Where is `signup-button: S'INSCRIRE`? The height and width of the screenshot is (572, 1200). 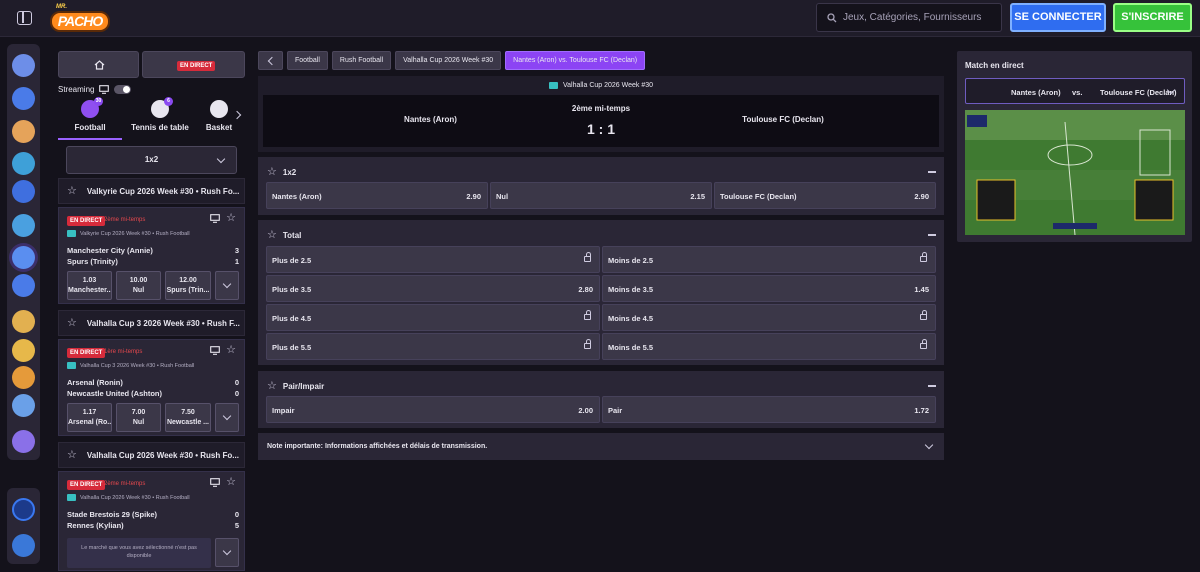 signup-button: S'INSCRIRE is located at coordinates (1152, 17).